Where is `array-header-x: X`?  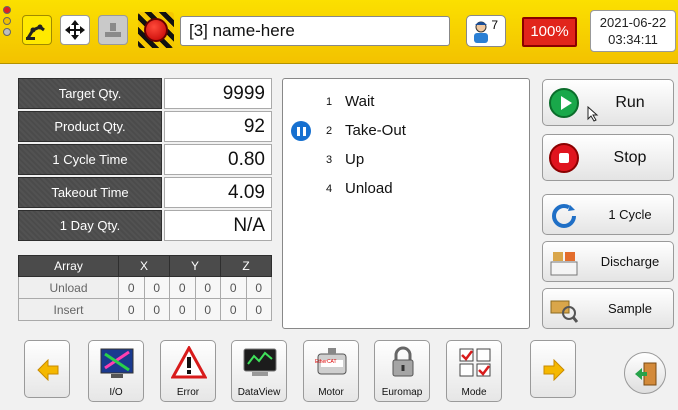 array-header-x: X is located at coordinates (144, 266).